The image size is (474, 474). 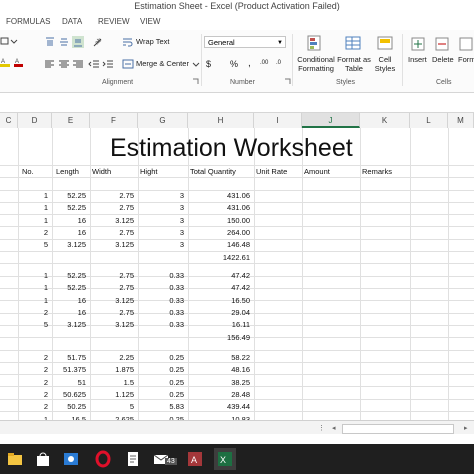 What do you see at coordinates (249, 63) in the screenshot?
I see `comma-button: ,` at bounding box center [249, 63].